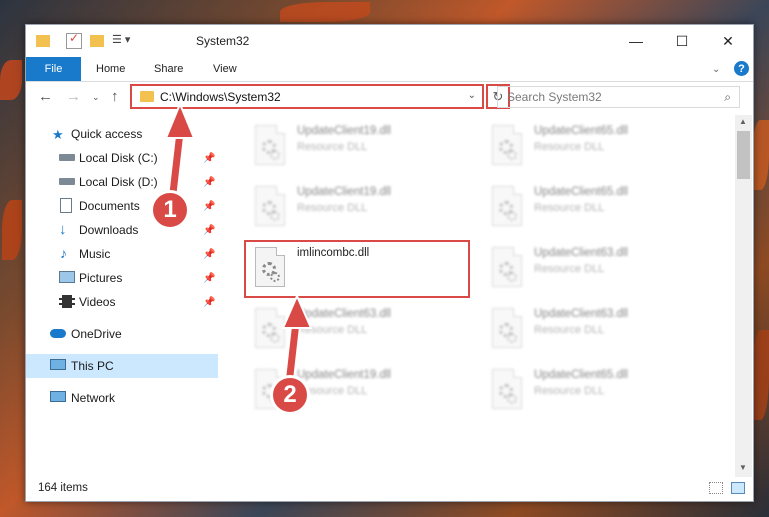 The image size is (769, 517). What do you see at coordinates (238, 245) in the screenshot?
I see `annotation-arrows` at bounding box center [238, 245].